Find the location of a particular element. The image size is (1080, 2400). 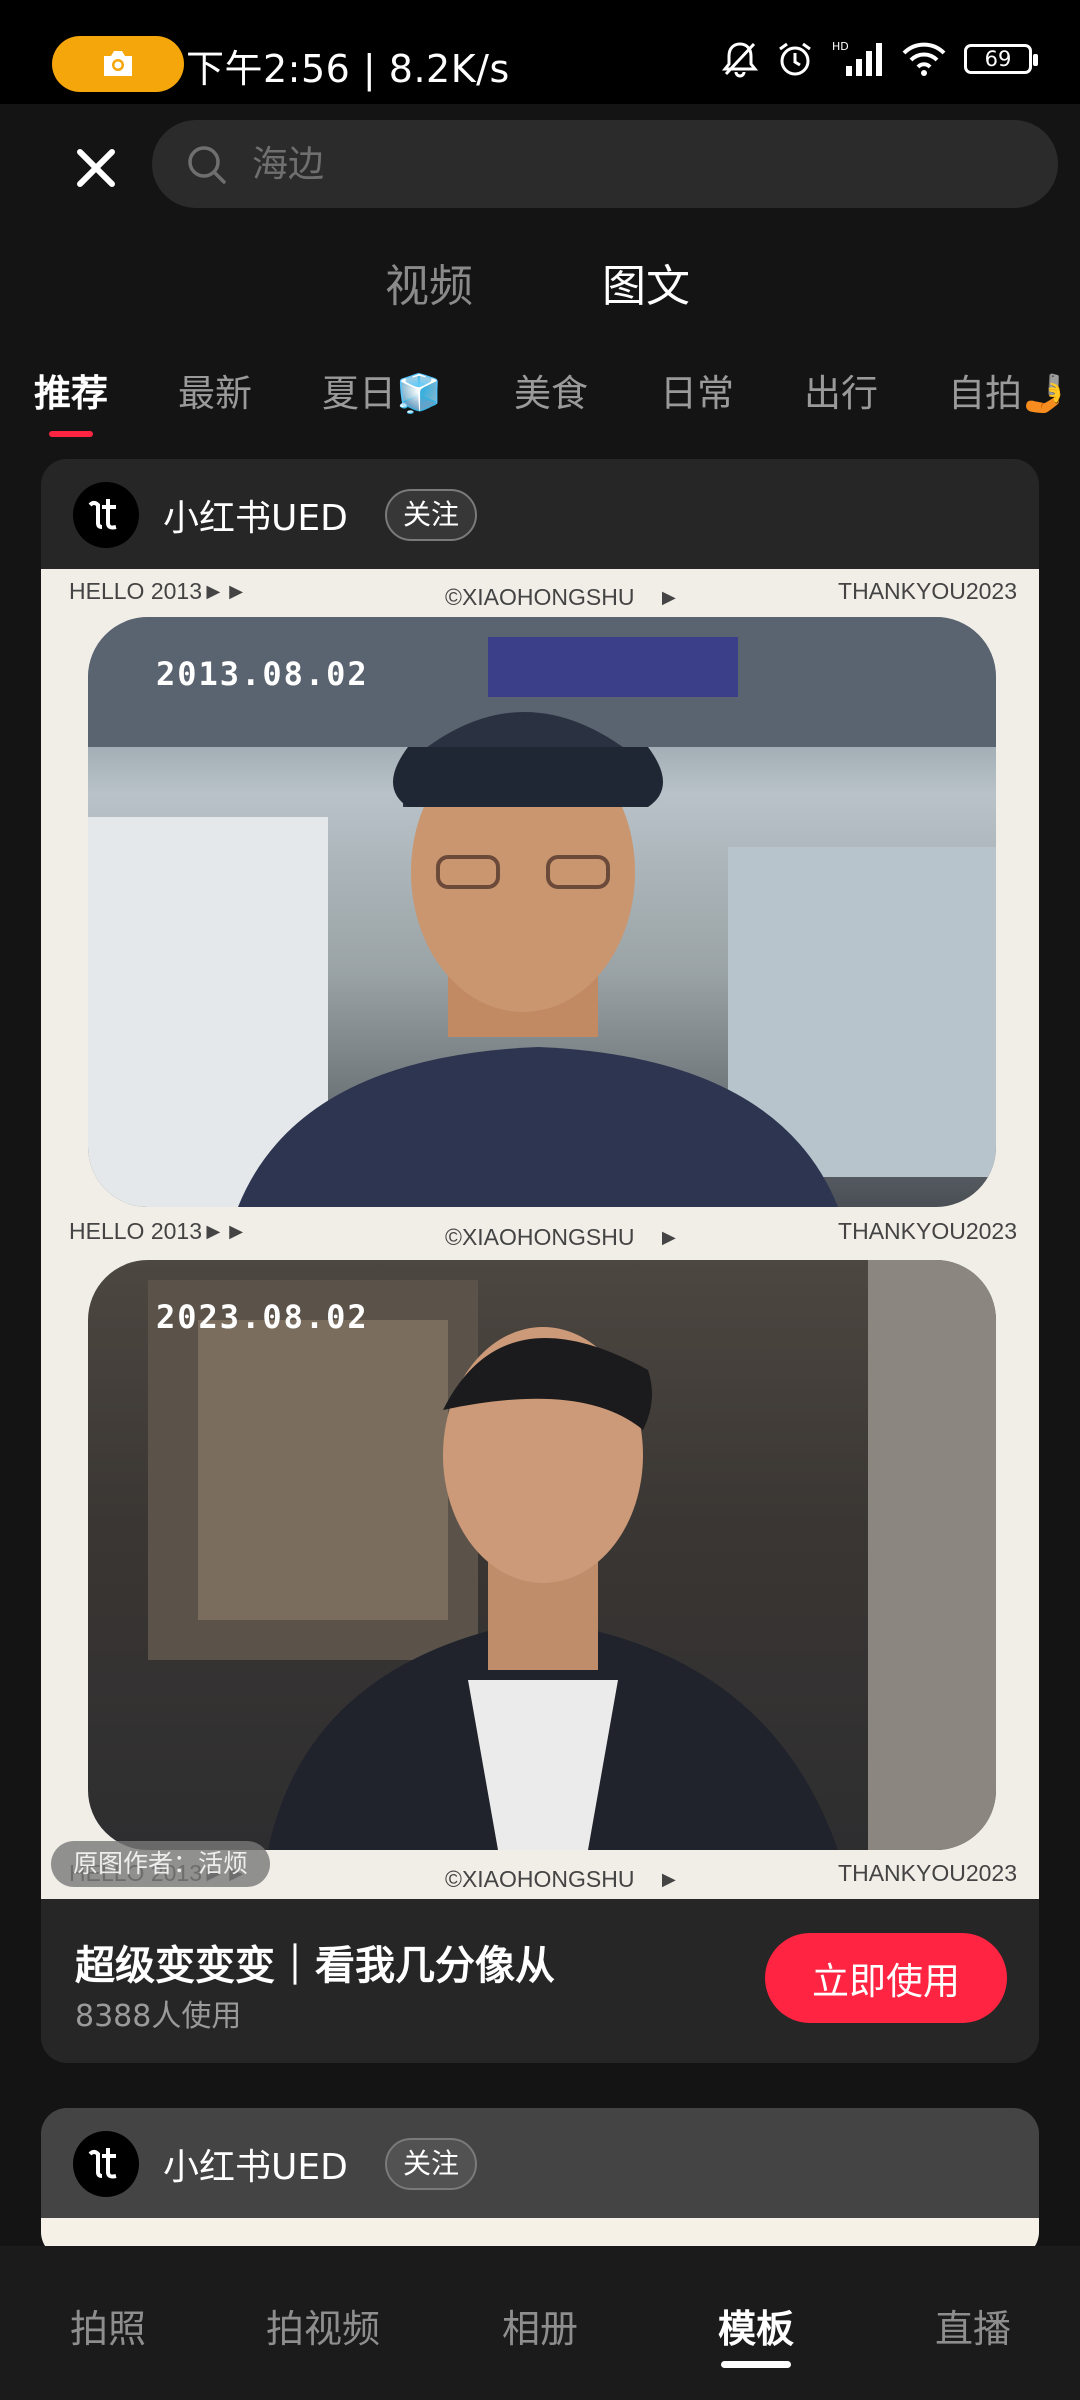

status-time: 下午2:56 | 8.2K/s is located at coordinates (348, 69).